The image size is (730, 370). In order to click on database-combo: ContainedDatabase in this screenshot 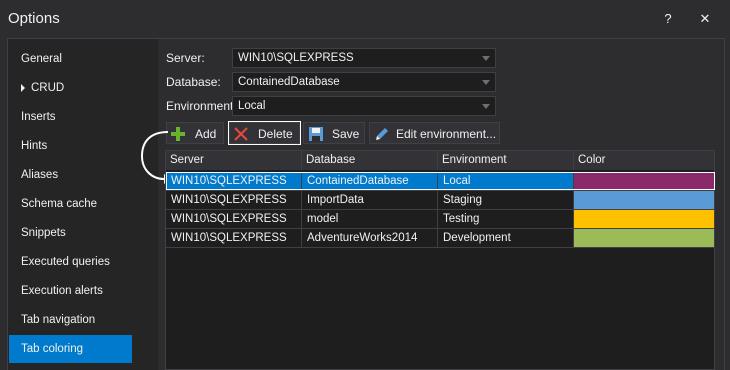, I will do `click(364, 82)`.